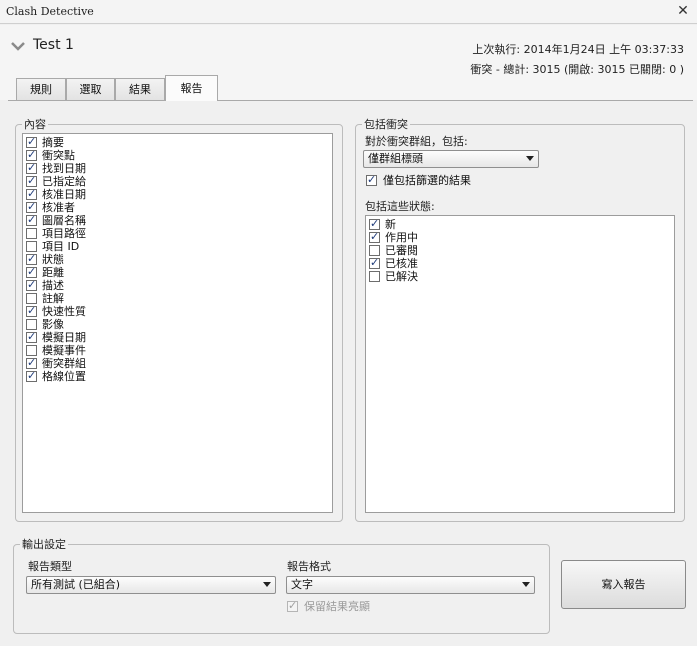 This screenshot has height=646, width=697. Describe the element at coordinates (64, 350) in the screenshot. I see `contents-item-label: 模擬事件` at that location.